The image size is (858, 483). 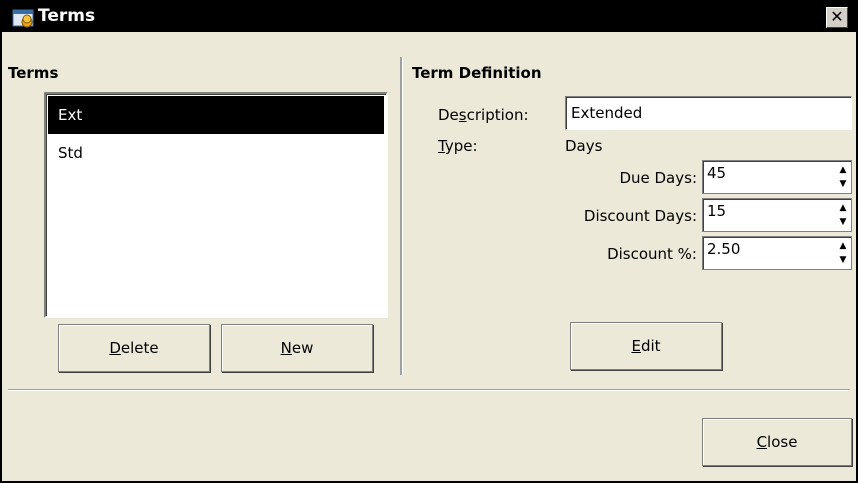 What do you see at coordinates (216, 153) in the screenshot?
I see `list-item: Std` at bounding box center [216, 153].